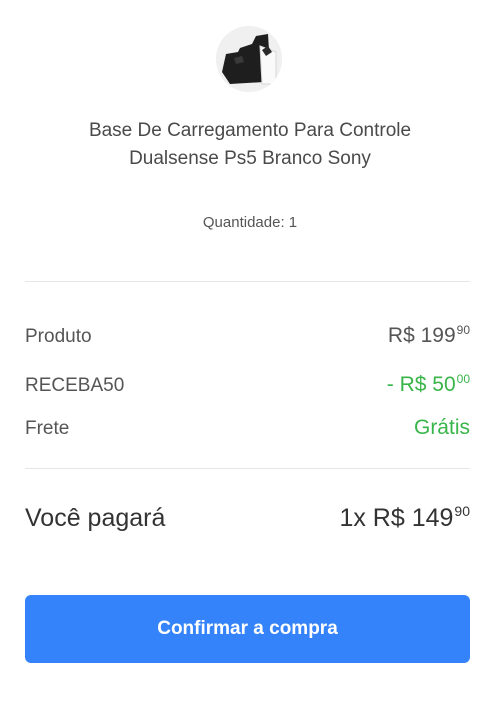 The image size is (500, 711). Describe the element at coordinates (421, 335) in the screenshot. I see `product-price-whole: R$ 199` at that location.